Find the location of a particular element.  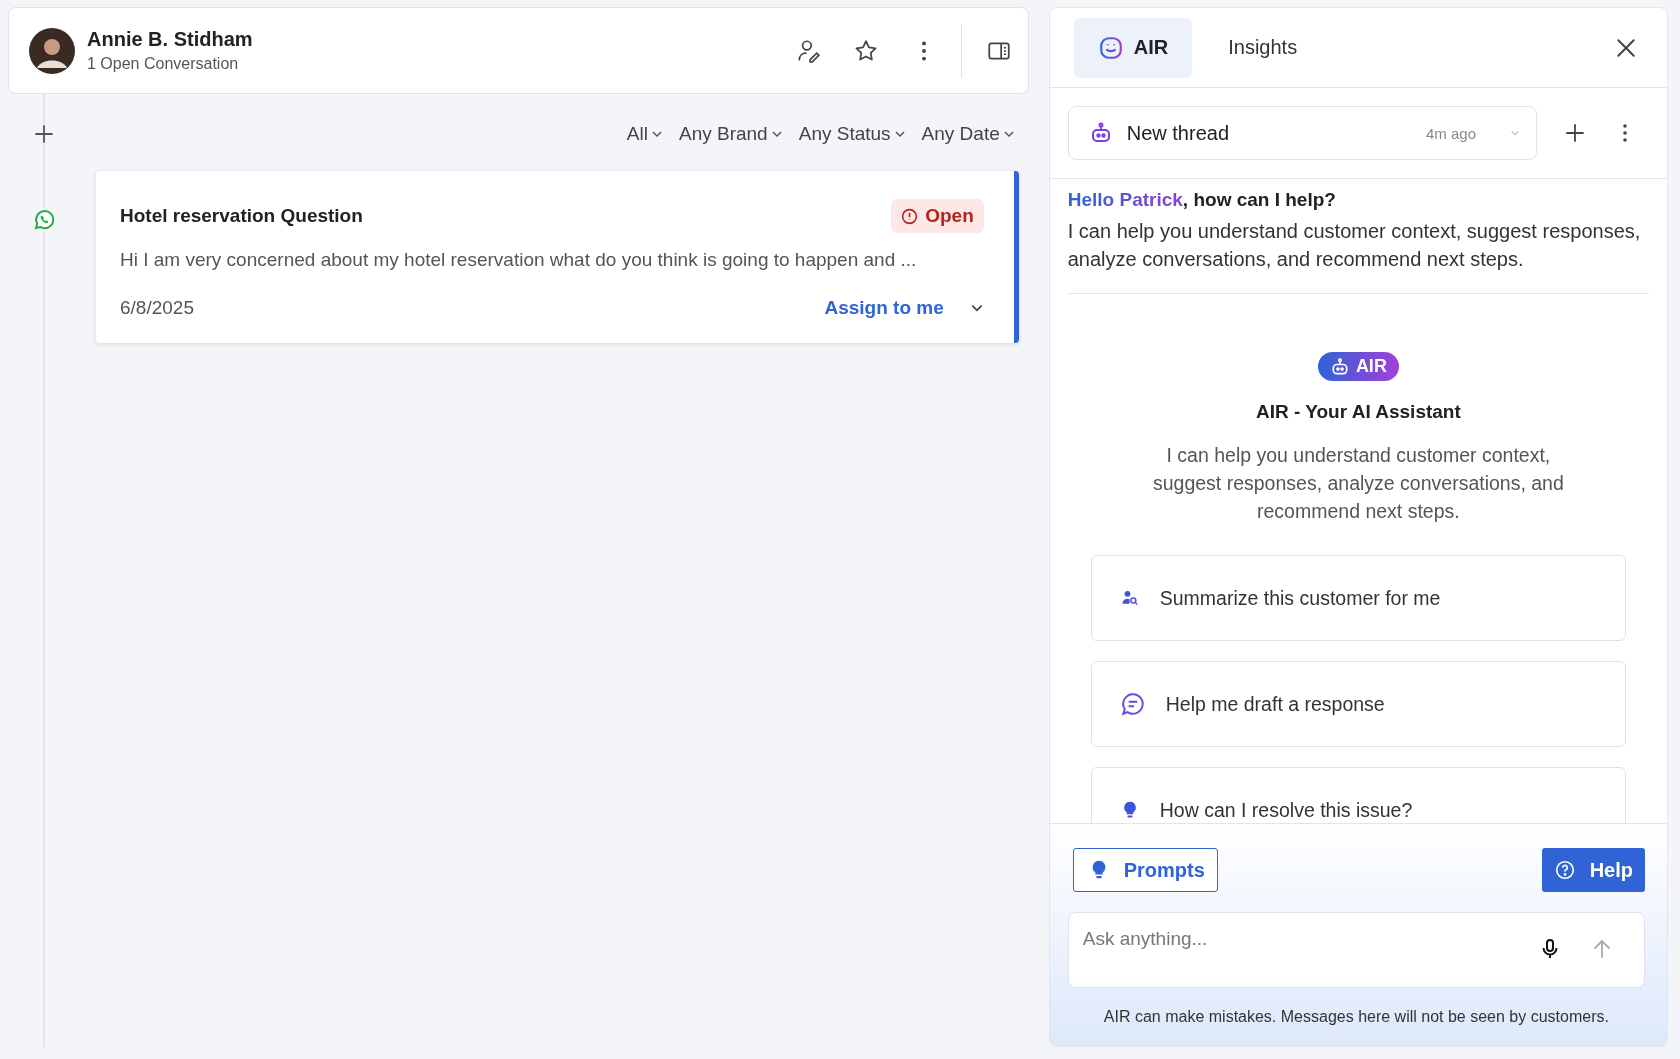

assign-link: Assign to me is located at coordinates (884, 308).